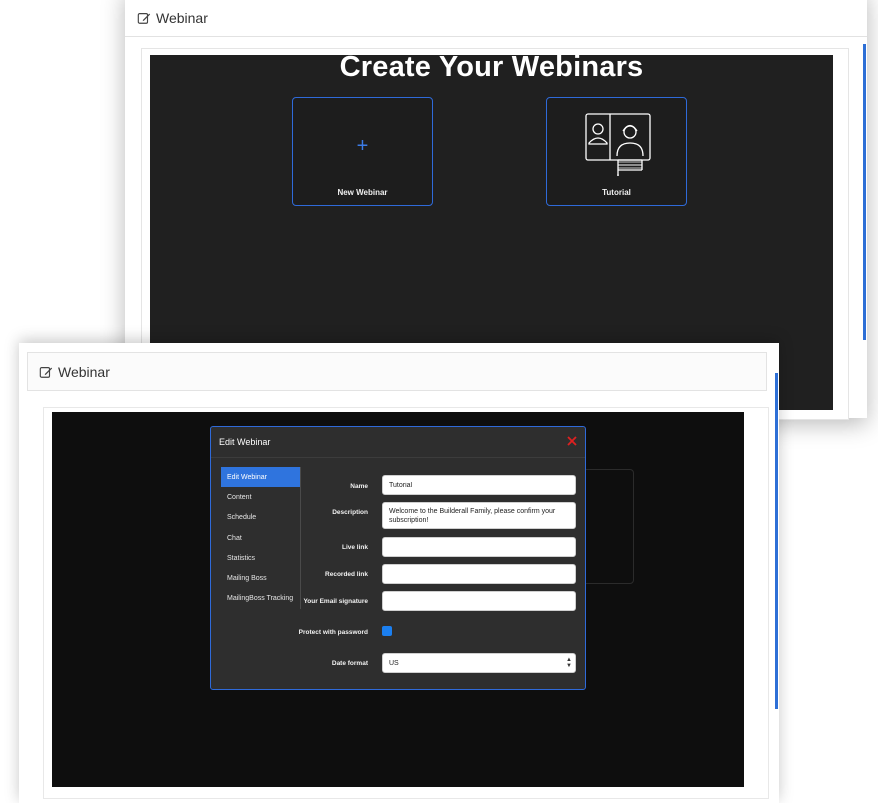 The image size is (878, 803). Describe the element at coordinates (479, 574) in the screenshot. I see `recorded-link-input` at that location.